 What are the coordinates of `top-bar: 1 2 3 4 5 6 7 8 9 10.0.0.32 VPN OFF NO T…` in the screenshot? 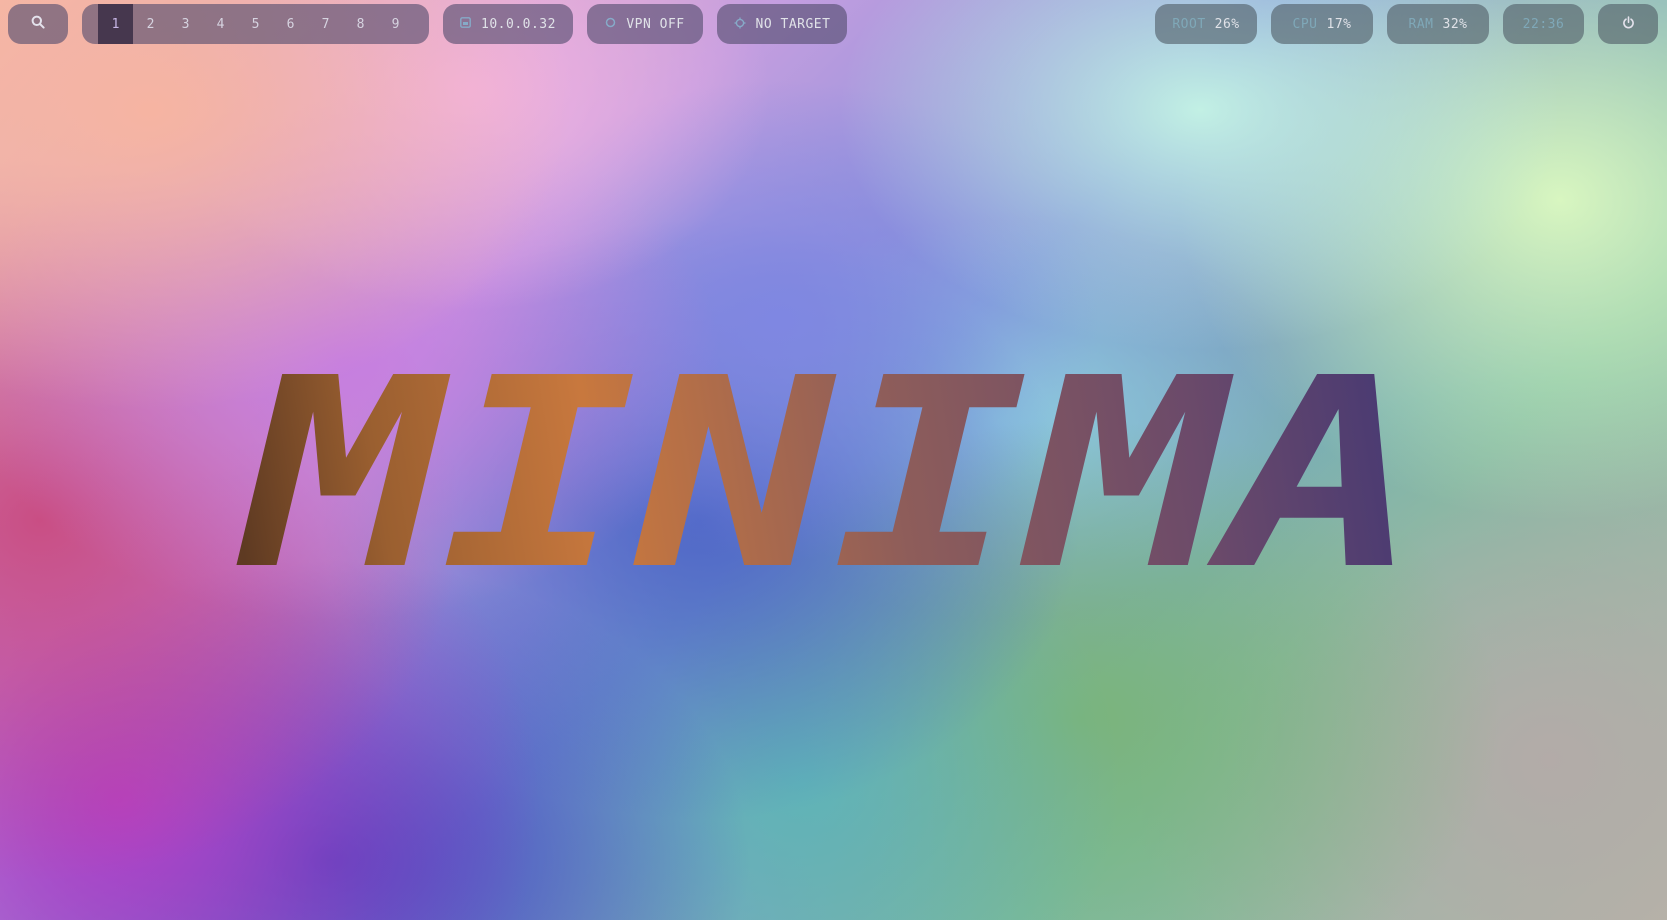 It's located at (833, 24).